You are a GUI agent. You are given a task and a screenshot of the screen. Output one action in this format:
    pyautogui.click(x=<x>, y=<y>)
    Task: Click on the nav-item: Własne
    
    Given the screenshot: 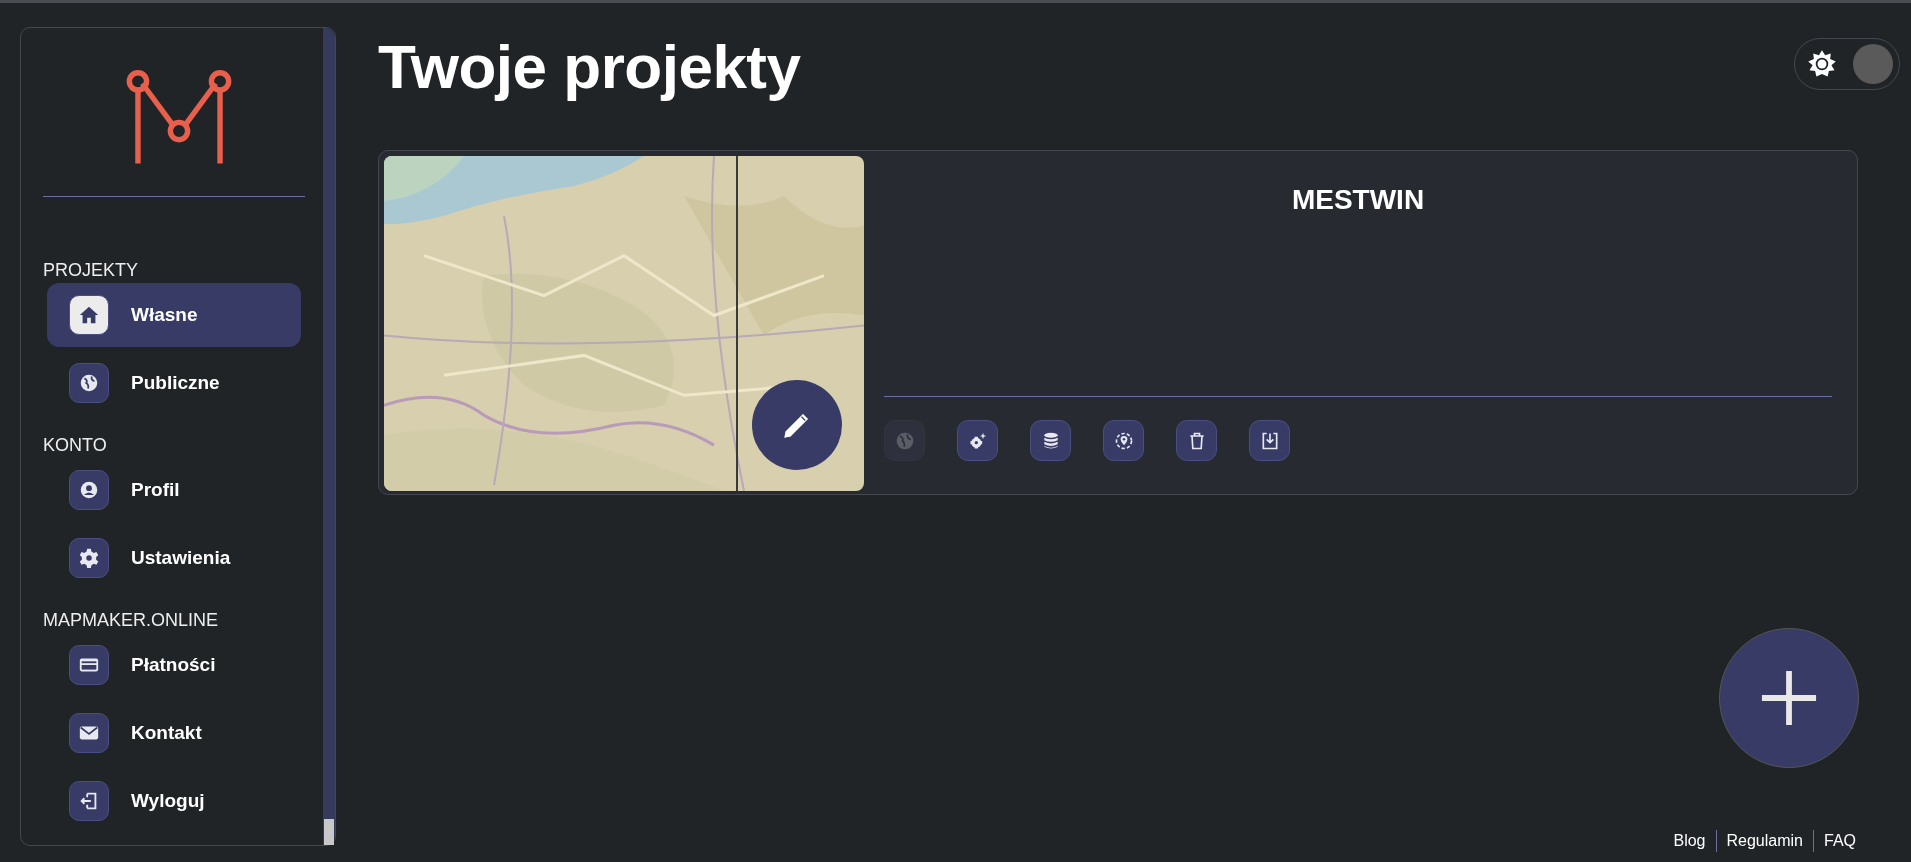 What is the action you would take?
    pyautogui.click(x=174, y=315)
    